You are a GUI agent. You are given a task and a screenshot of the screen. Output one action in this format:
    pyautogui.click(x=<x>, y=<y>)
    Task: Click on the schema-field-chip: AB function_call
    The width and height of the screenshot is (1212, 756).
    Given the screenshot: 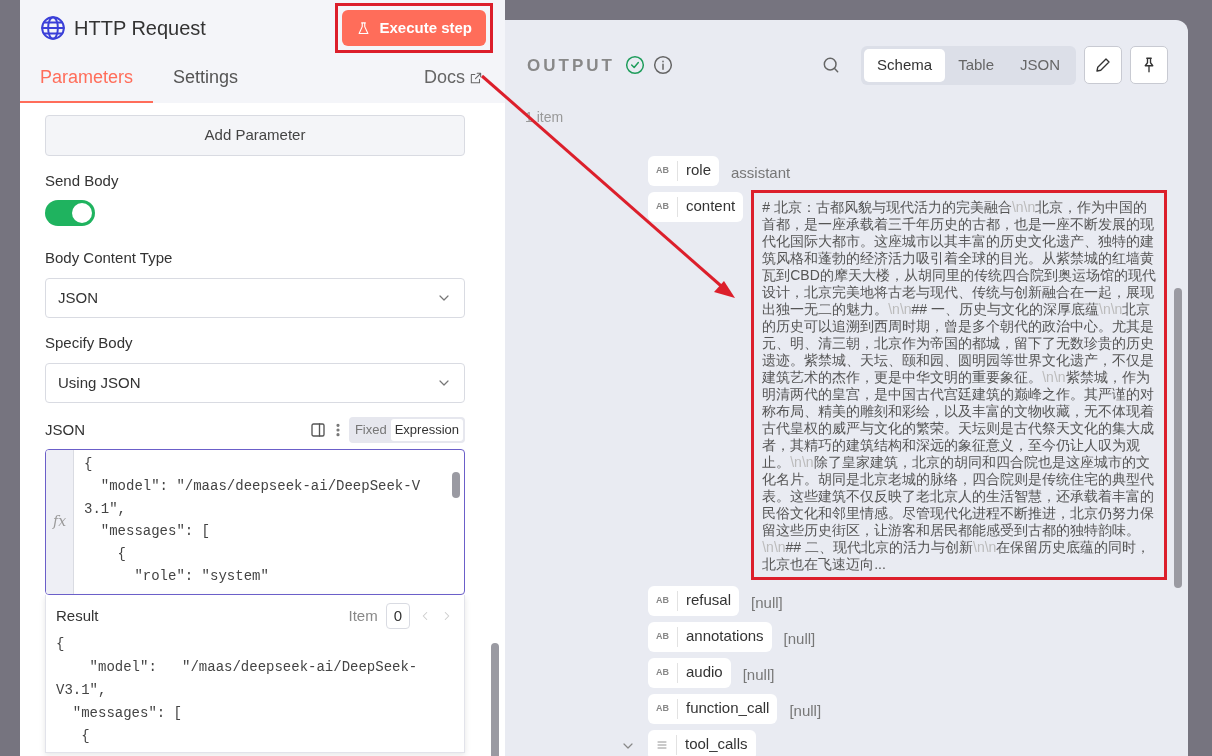 What is the action you would take?
    pyautogui.click(x=713, y=708)
    